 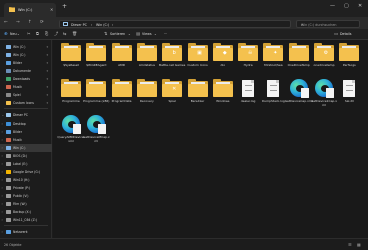 What do you see at coordinates (198, 96) in the screenshot?
I see `folder-item: Benutzer` at bounding box center [198, 96].